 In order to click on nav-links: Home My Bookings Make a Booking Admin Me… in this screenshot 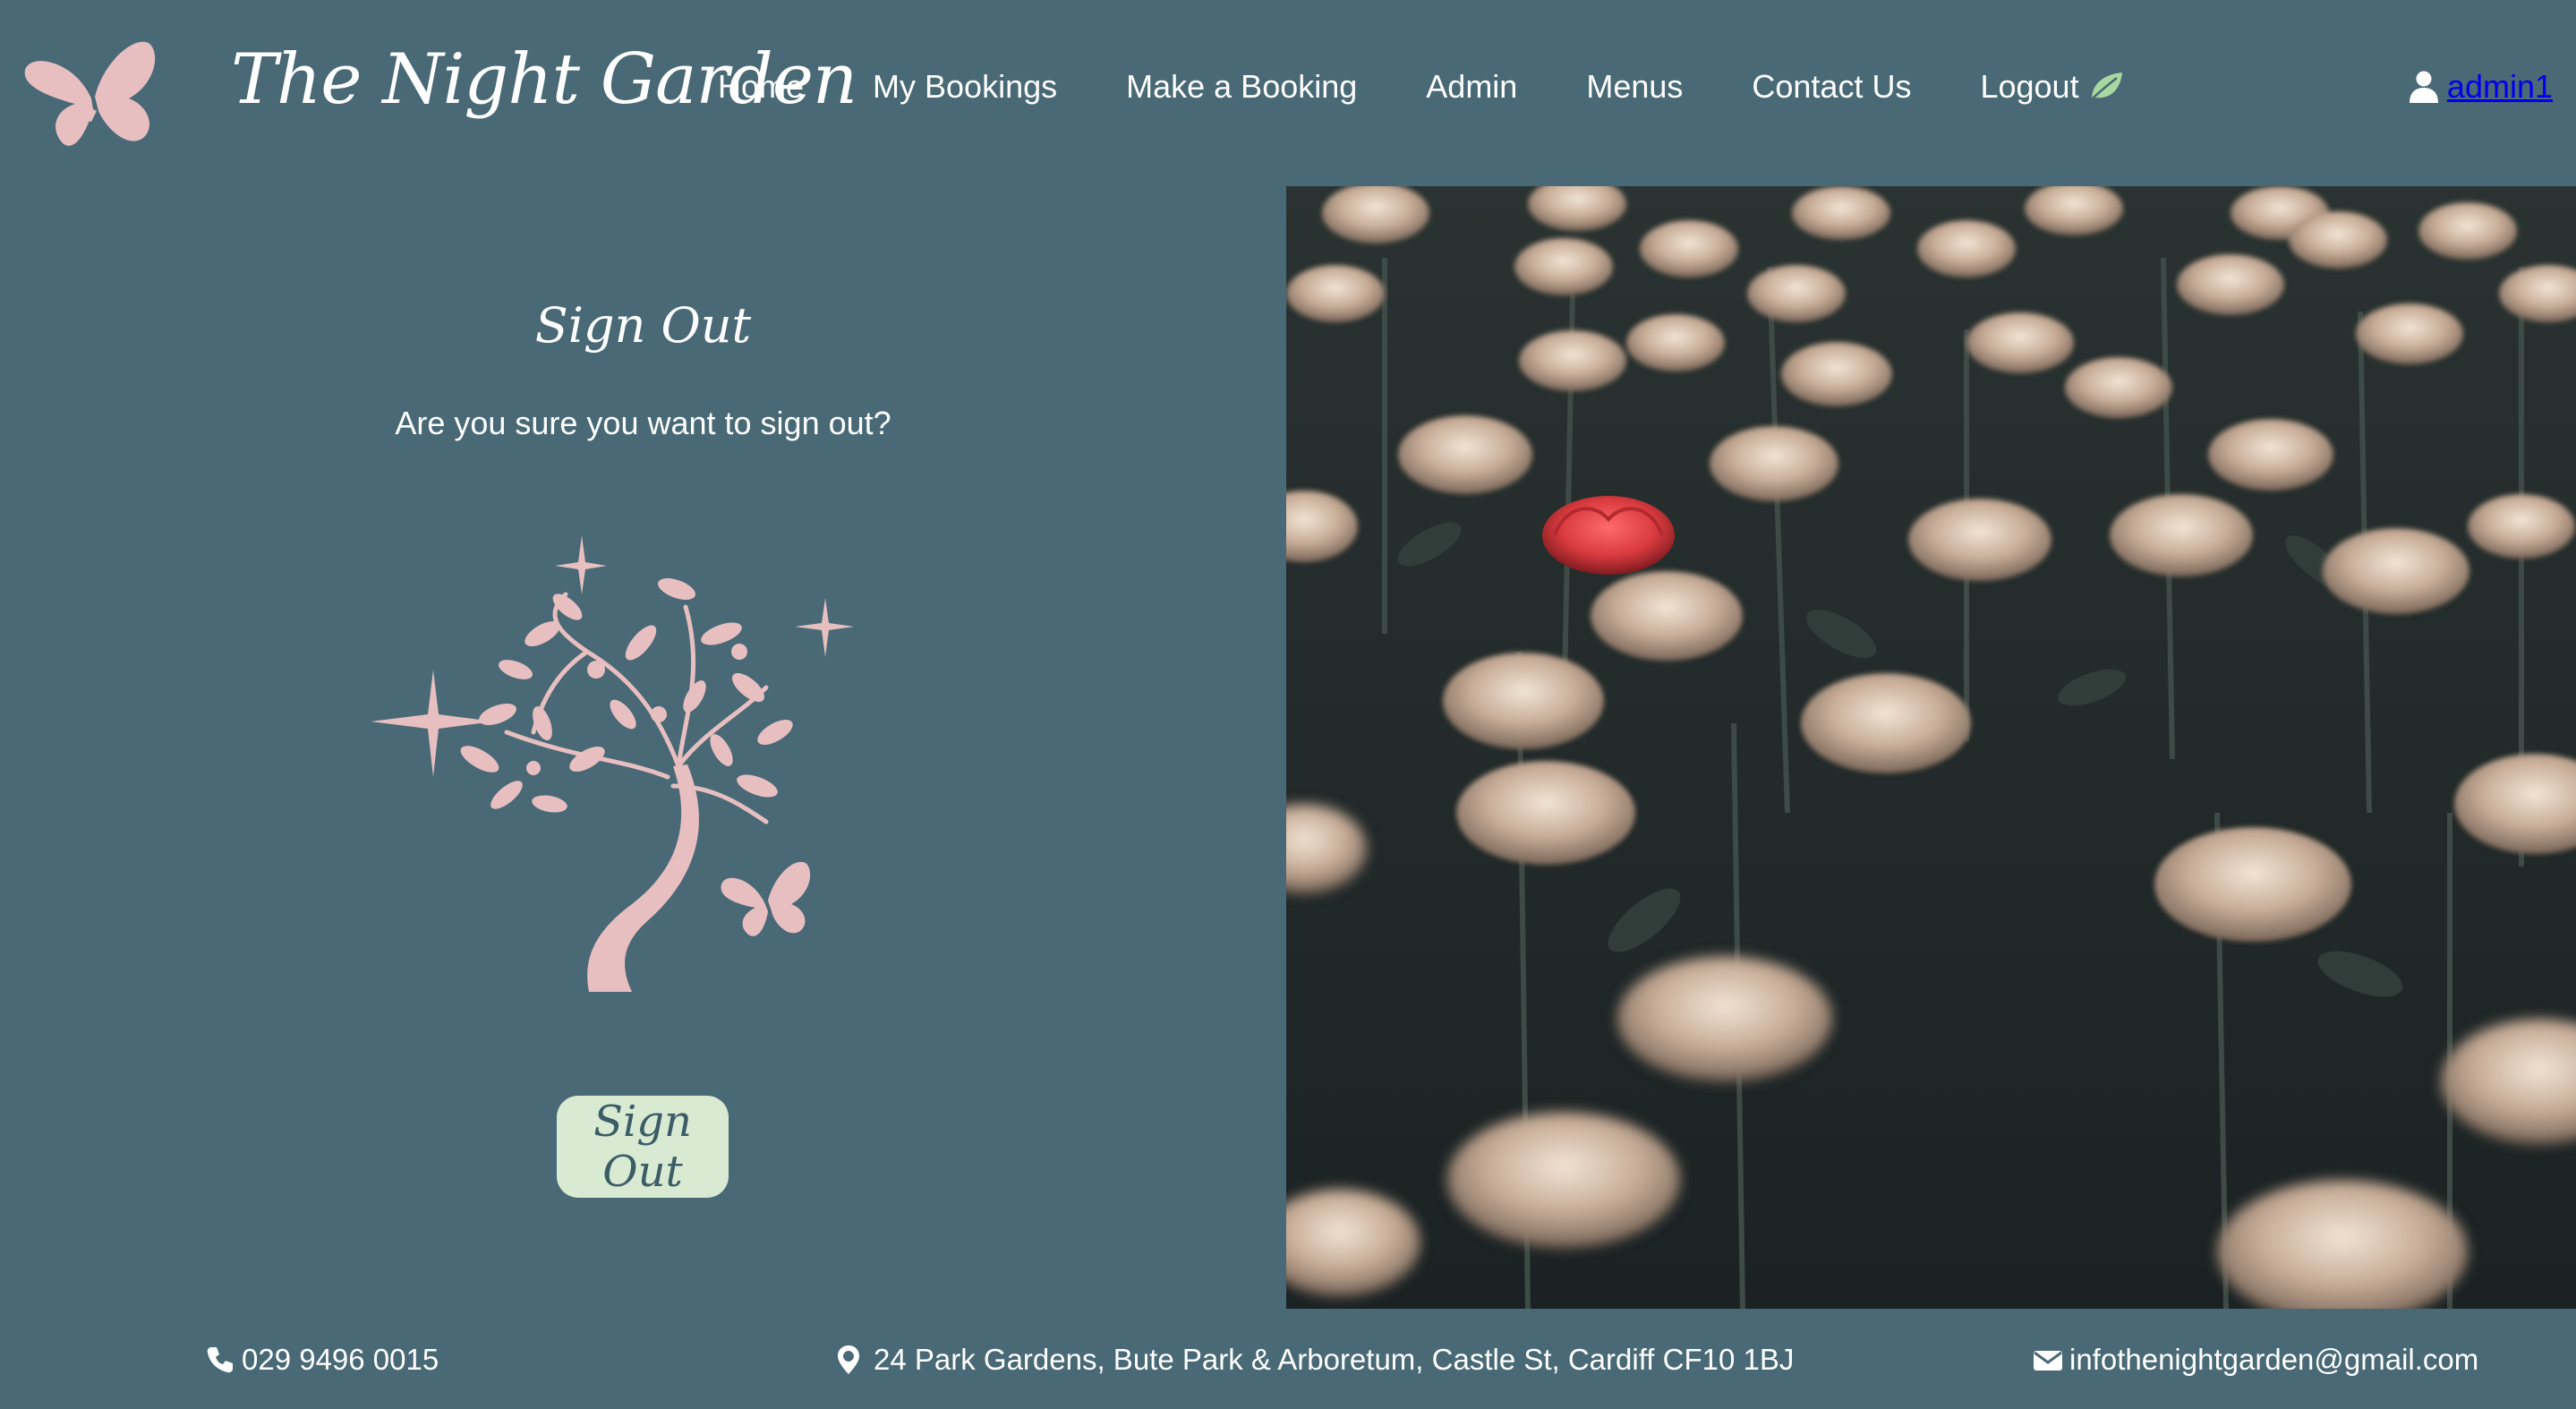, I will do `click(1421, 87)`.